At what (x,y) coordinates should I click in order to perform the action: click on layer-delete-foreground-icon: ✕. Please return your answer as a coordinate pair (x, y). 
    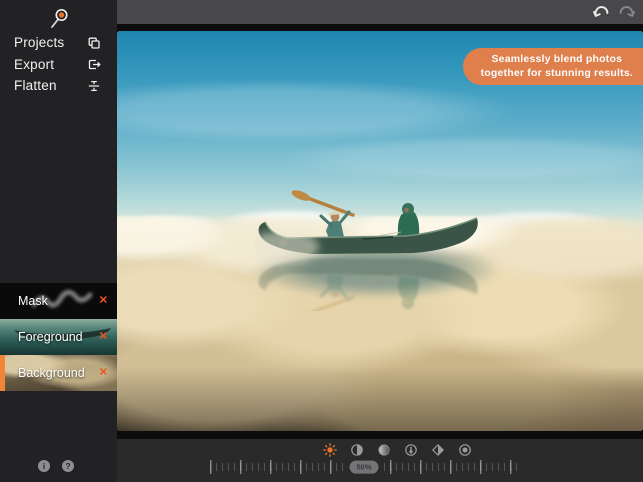
    Looking at the image, I should click on (103, 337).